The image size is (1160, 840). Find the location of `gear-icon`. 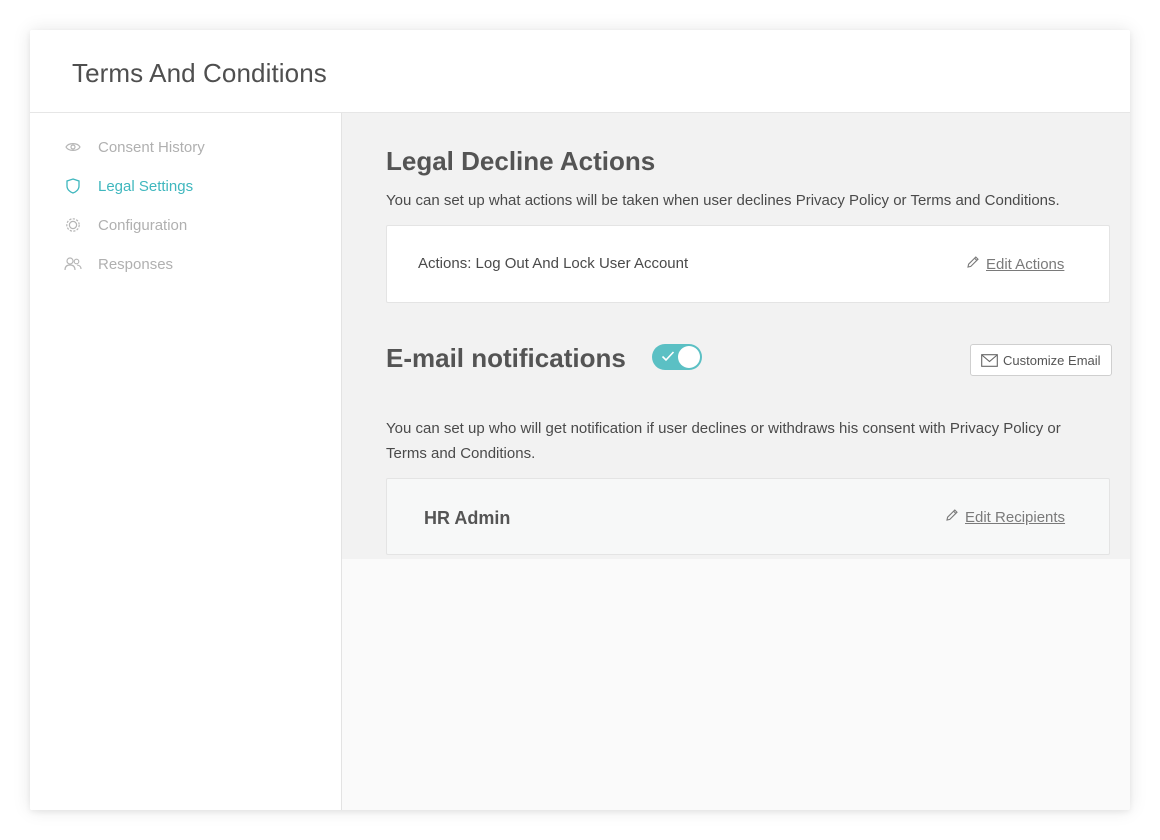

gear-icon is located at coordinates (73, 225).